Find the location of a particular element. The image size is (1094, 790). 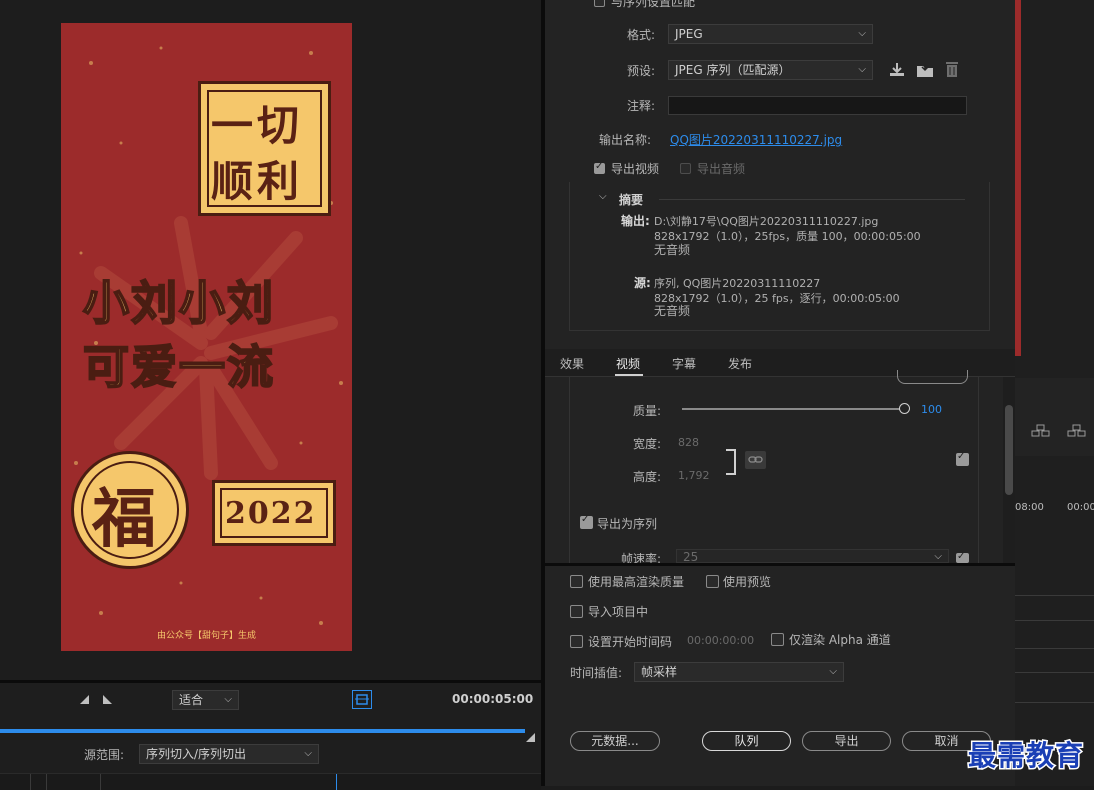

comment-label: 注释: is located at coordinates (641, 106).